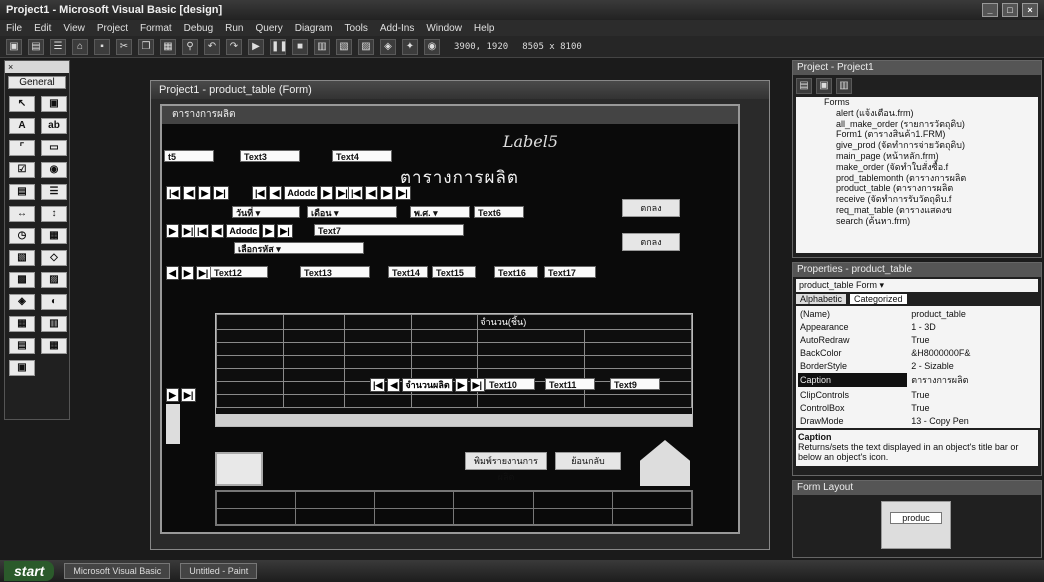 This screenshot has width=1044, height=582. What do you see at coordinates (239, 469) in the screenshot?
I see `picture-icon` at bounding box center [239, 469].